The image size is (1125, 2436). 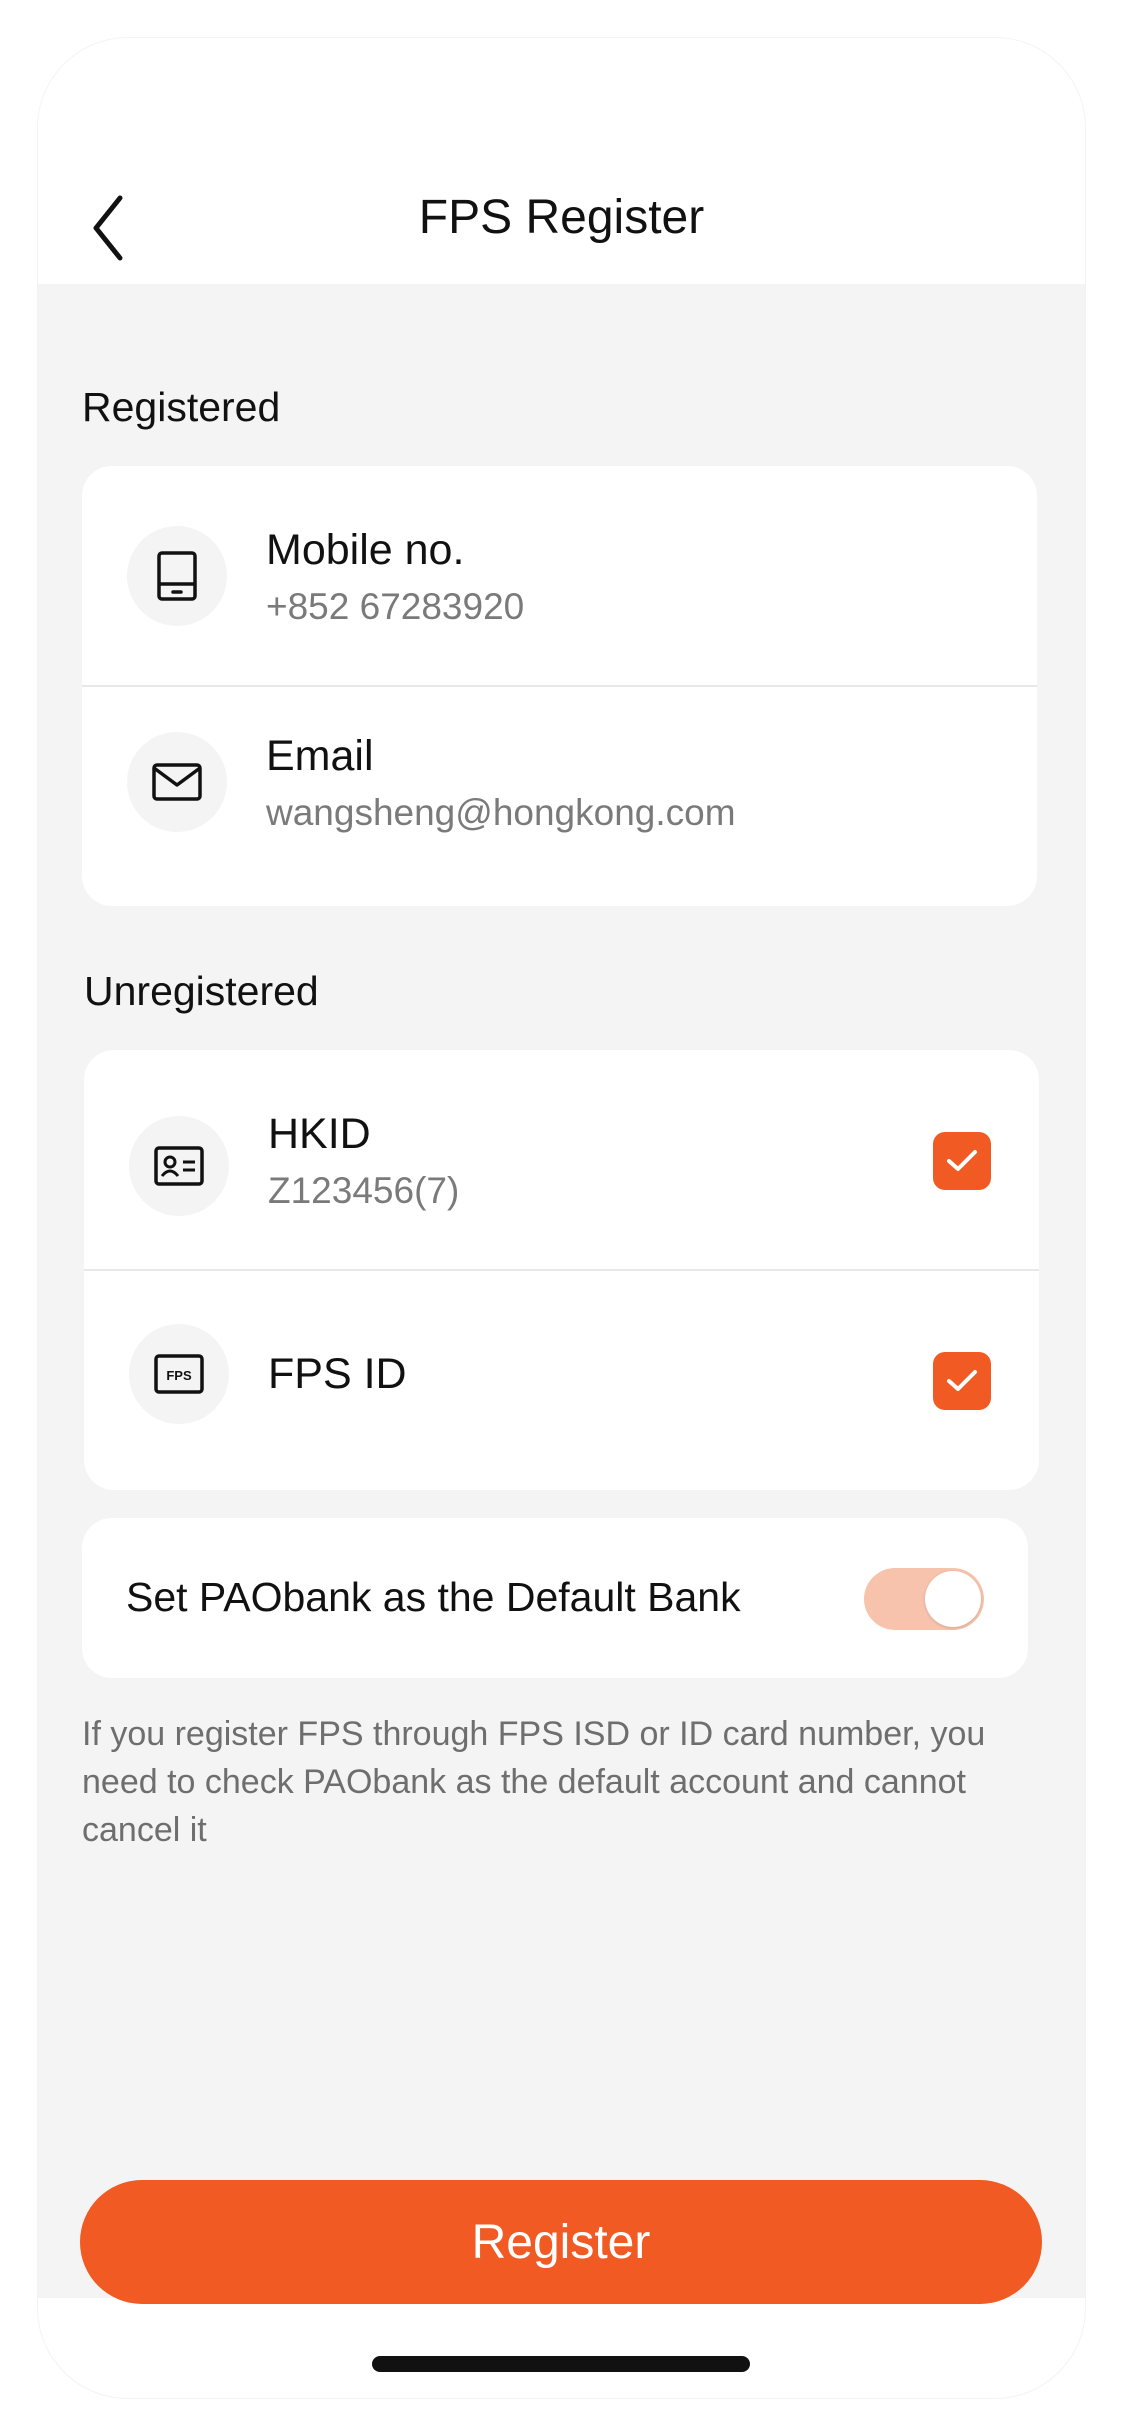 I want to click on hkid-value: Z123456(7), so click(x=364, y=1190).